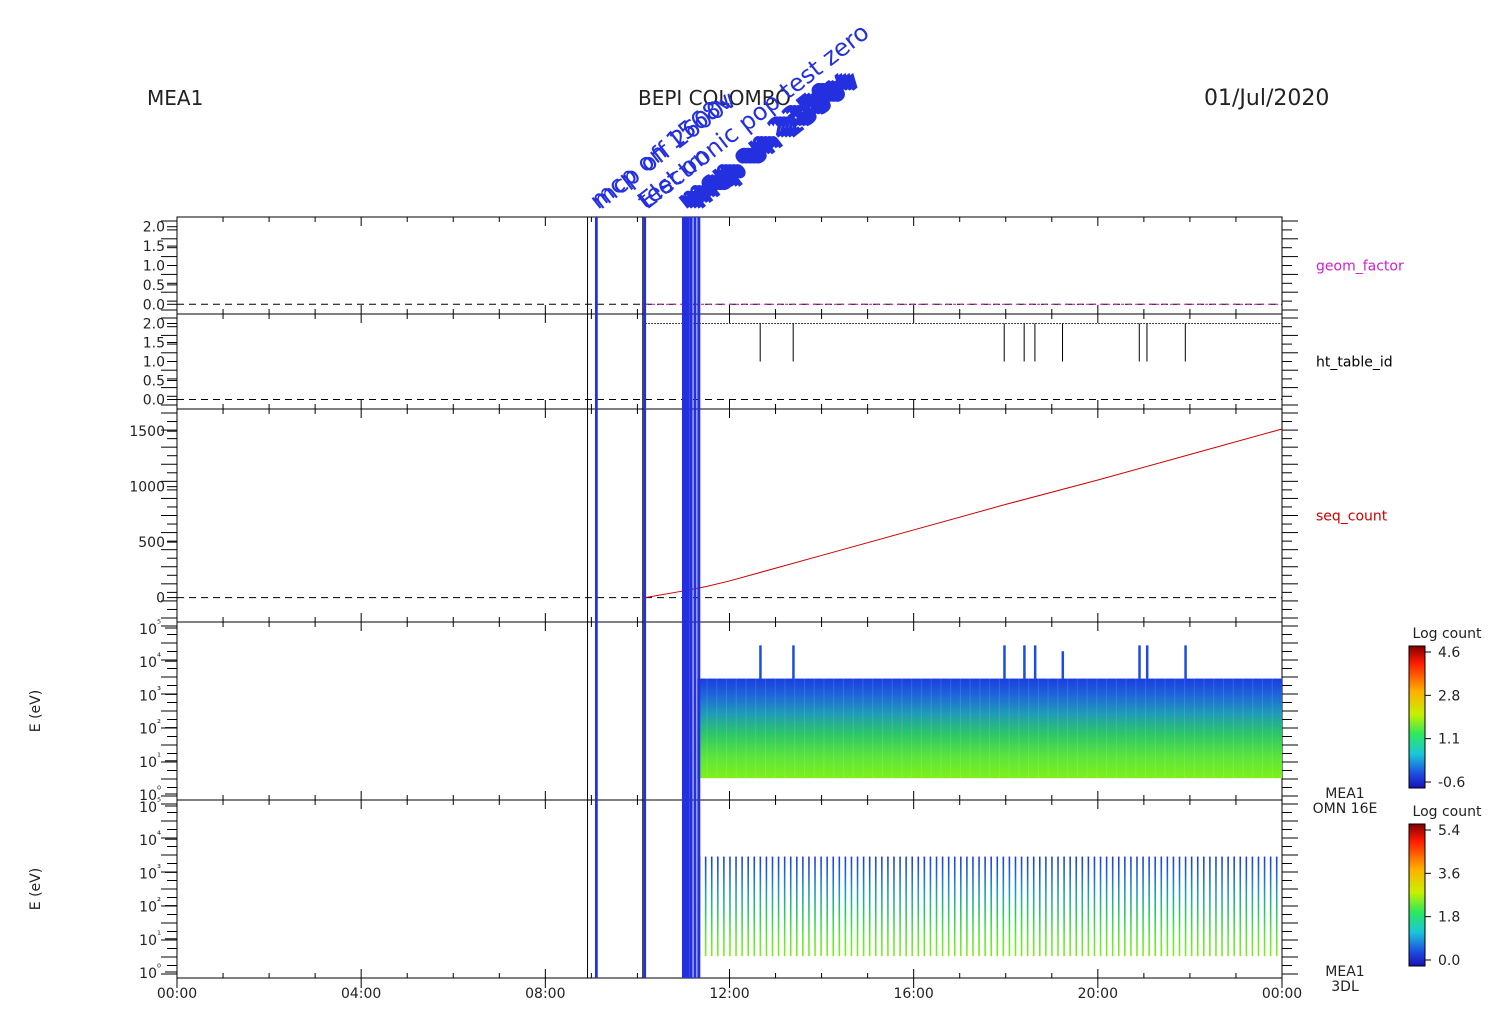 This screenshot has width=1512, height=1020. Describe the element at coordinates (147, 488) in the screenshot. I see `y-tick-label: 1000` at that location.